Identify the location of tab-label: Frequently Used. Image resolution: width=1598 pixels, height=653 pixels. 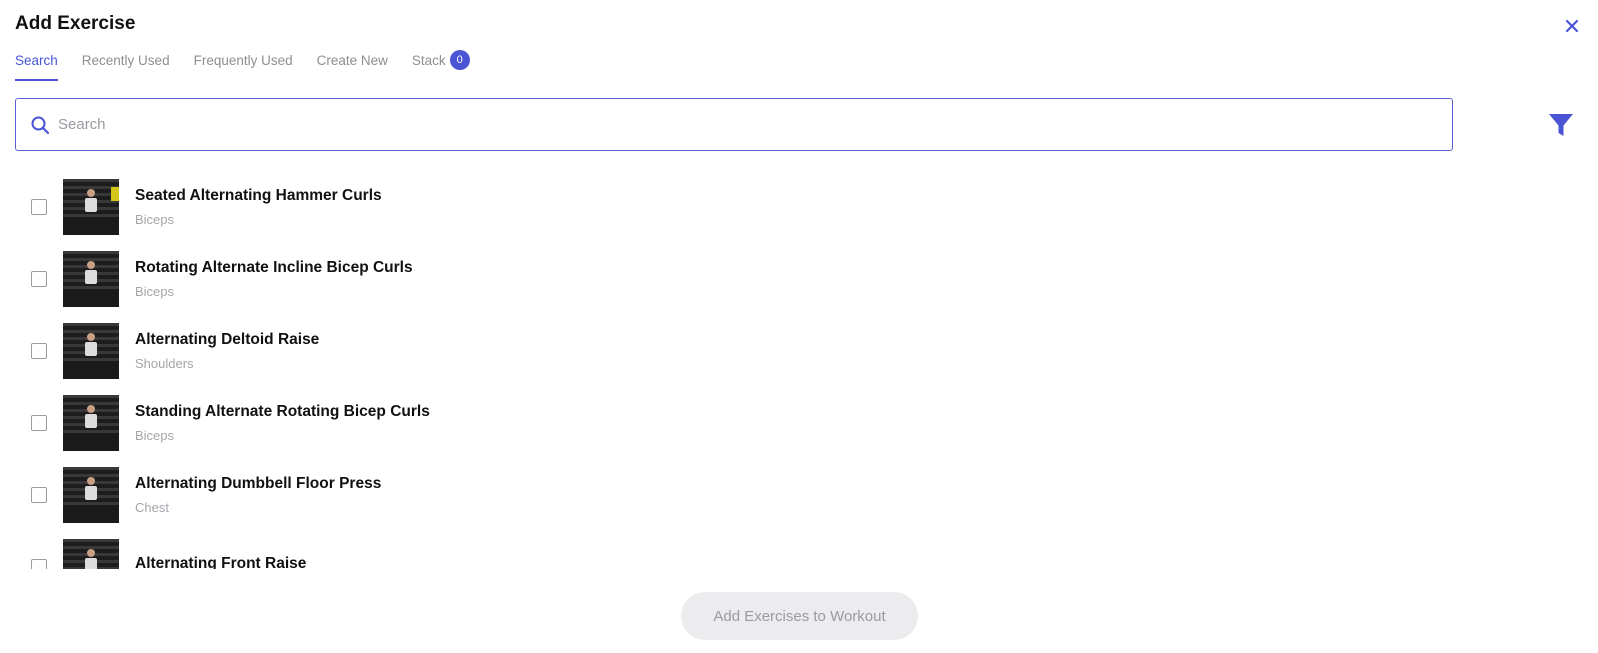
(243, 60).